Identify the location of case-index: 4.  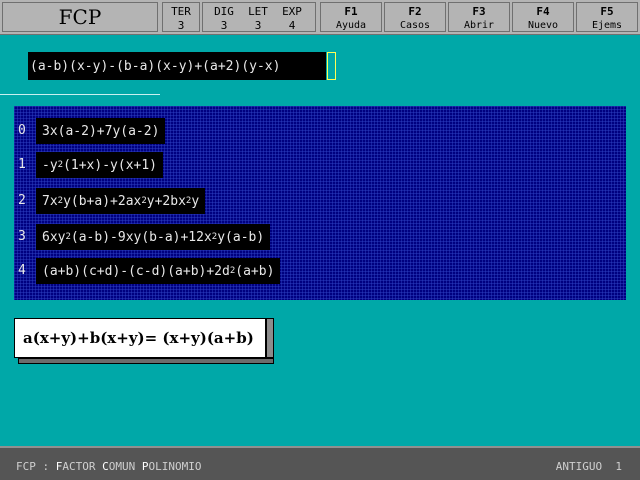
(22, 270).